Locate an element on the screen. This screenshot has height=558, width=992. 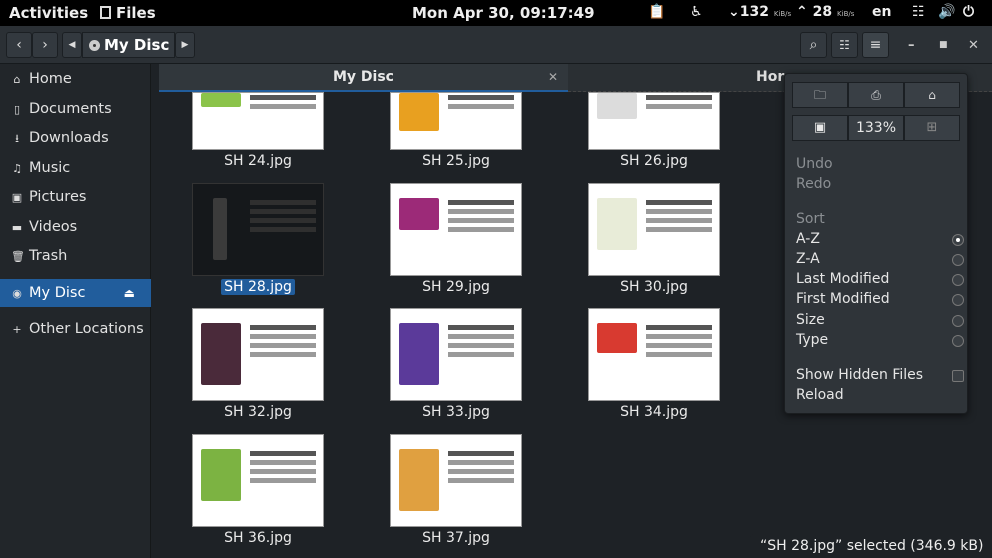
disc-icon: ◉ is located at coordinates (17, 293).